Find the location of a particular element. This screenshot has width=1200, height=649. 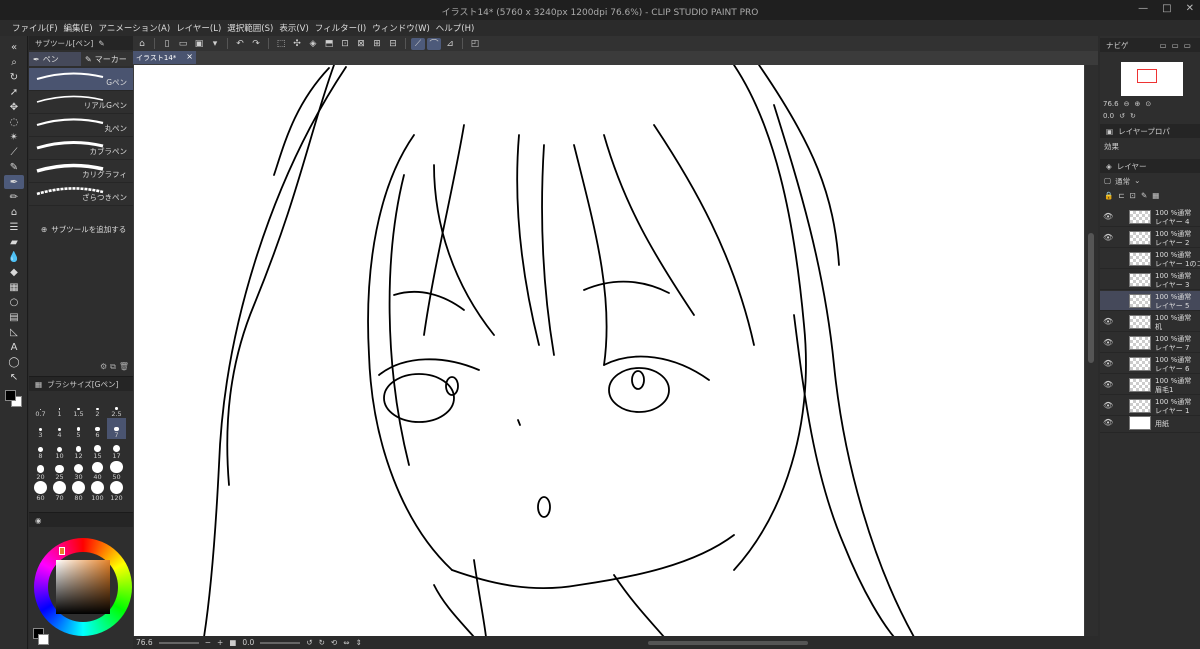

eyedropper-icon: ⟋ is located at coordinates (14, 152).